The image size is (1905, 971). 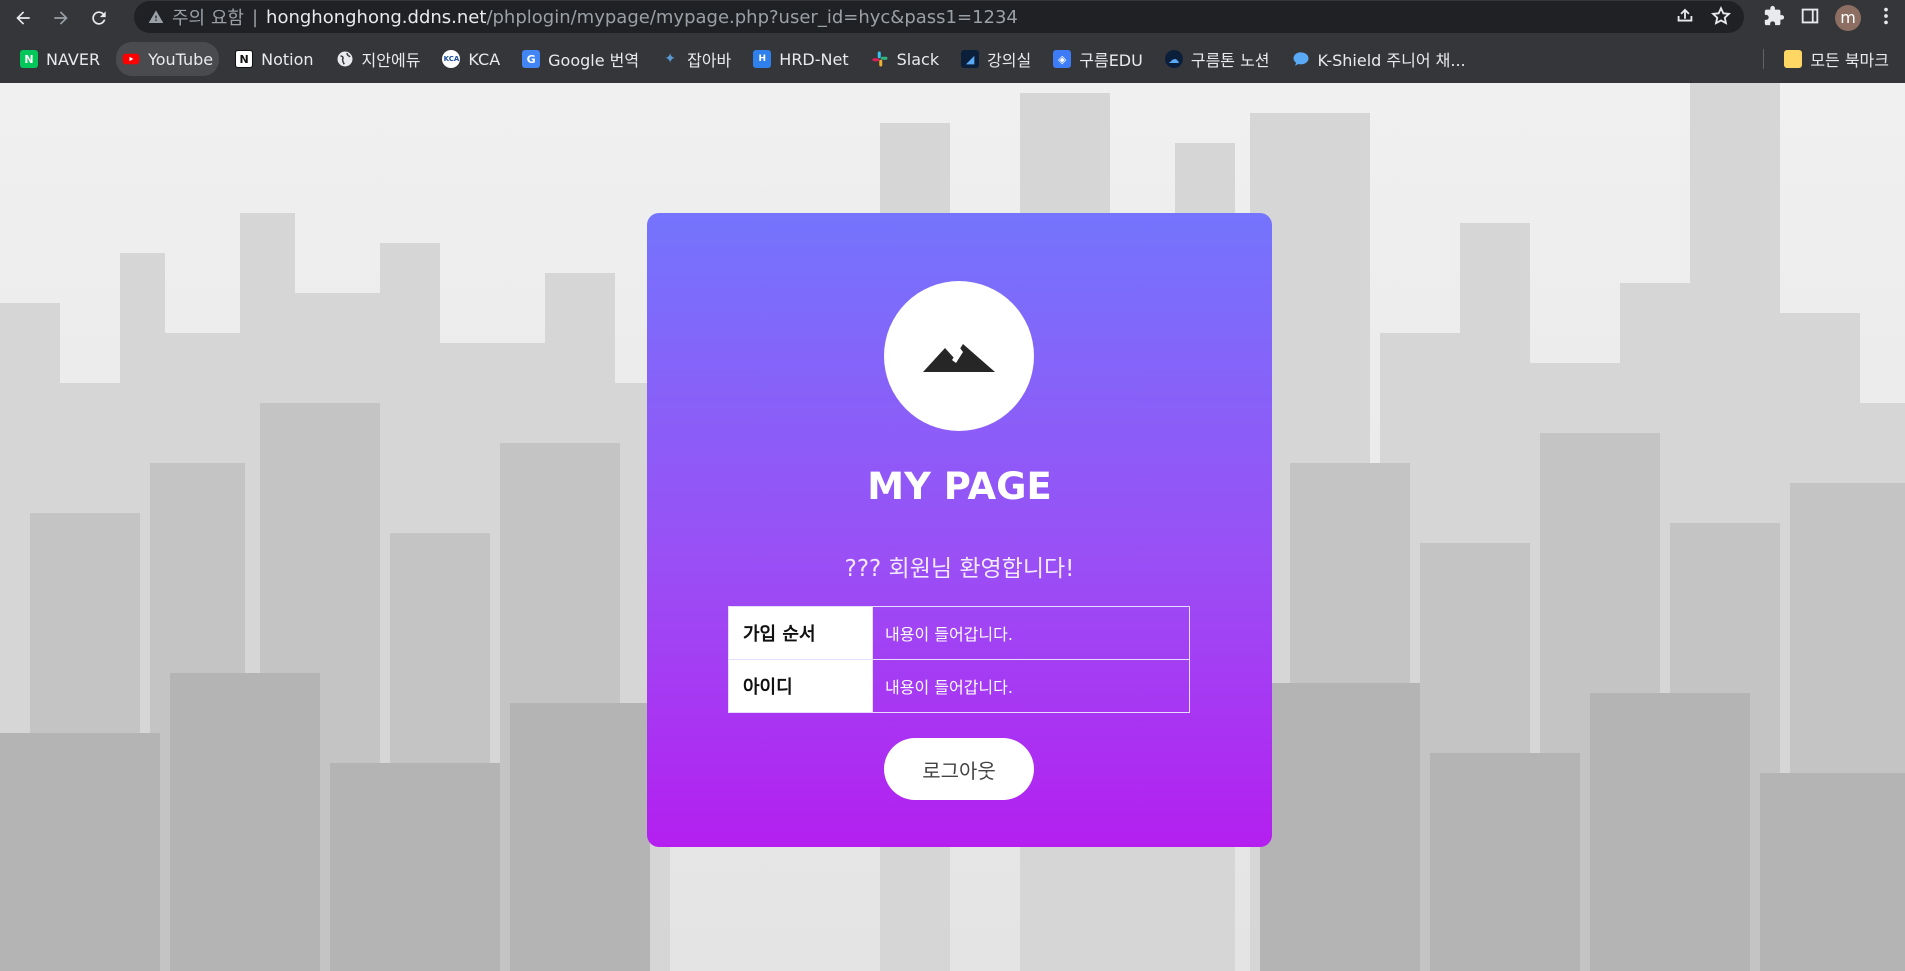 I want to click on bookmark-jobaba: ✦ 잡아바, so click(x=696, y=59).